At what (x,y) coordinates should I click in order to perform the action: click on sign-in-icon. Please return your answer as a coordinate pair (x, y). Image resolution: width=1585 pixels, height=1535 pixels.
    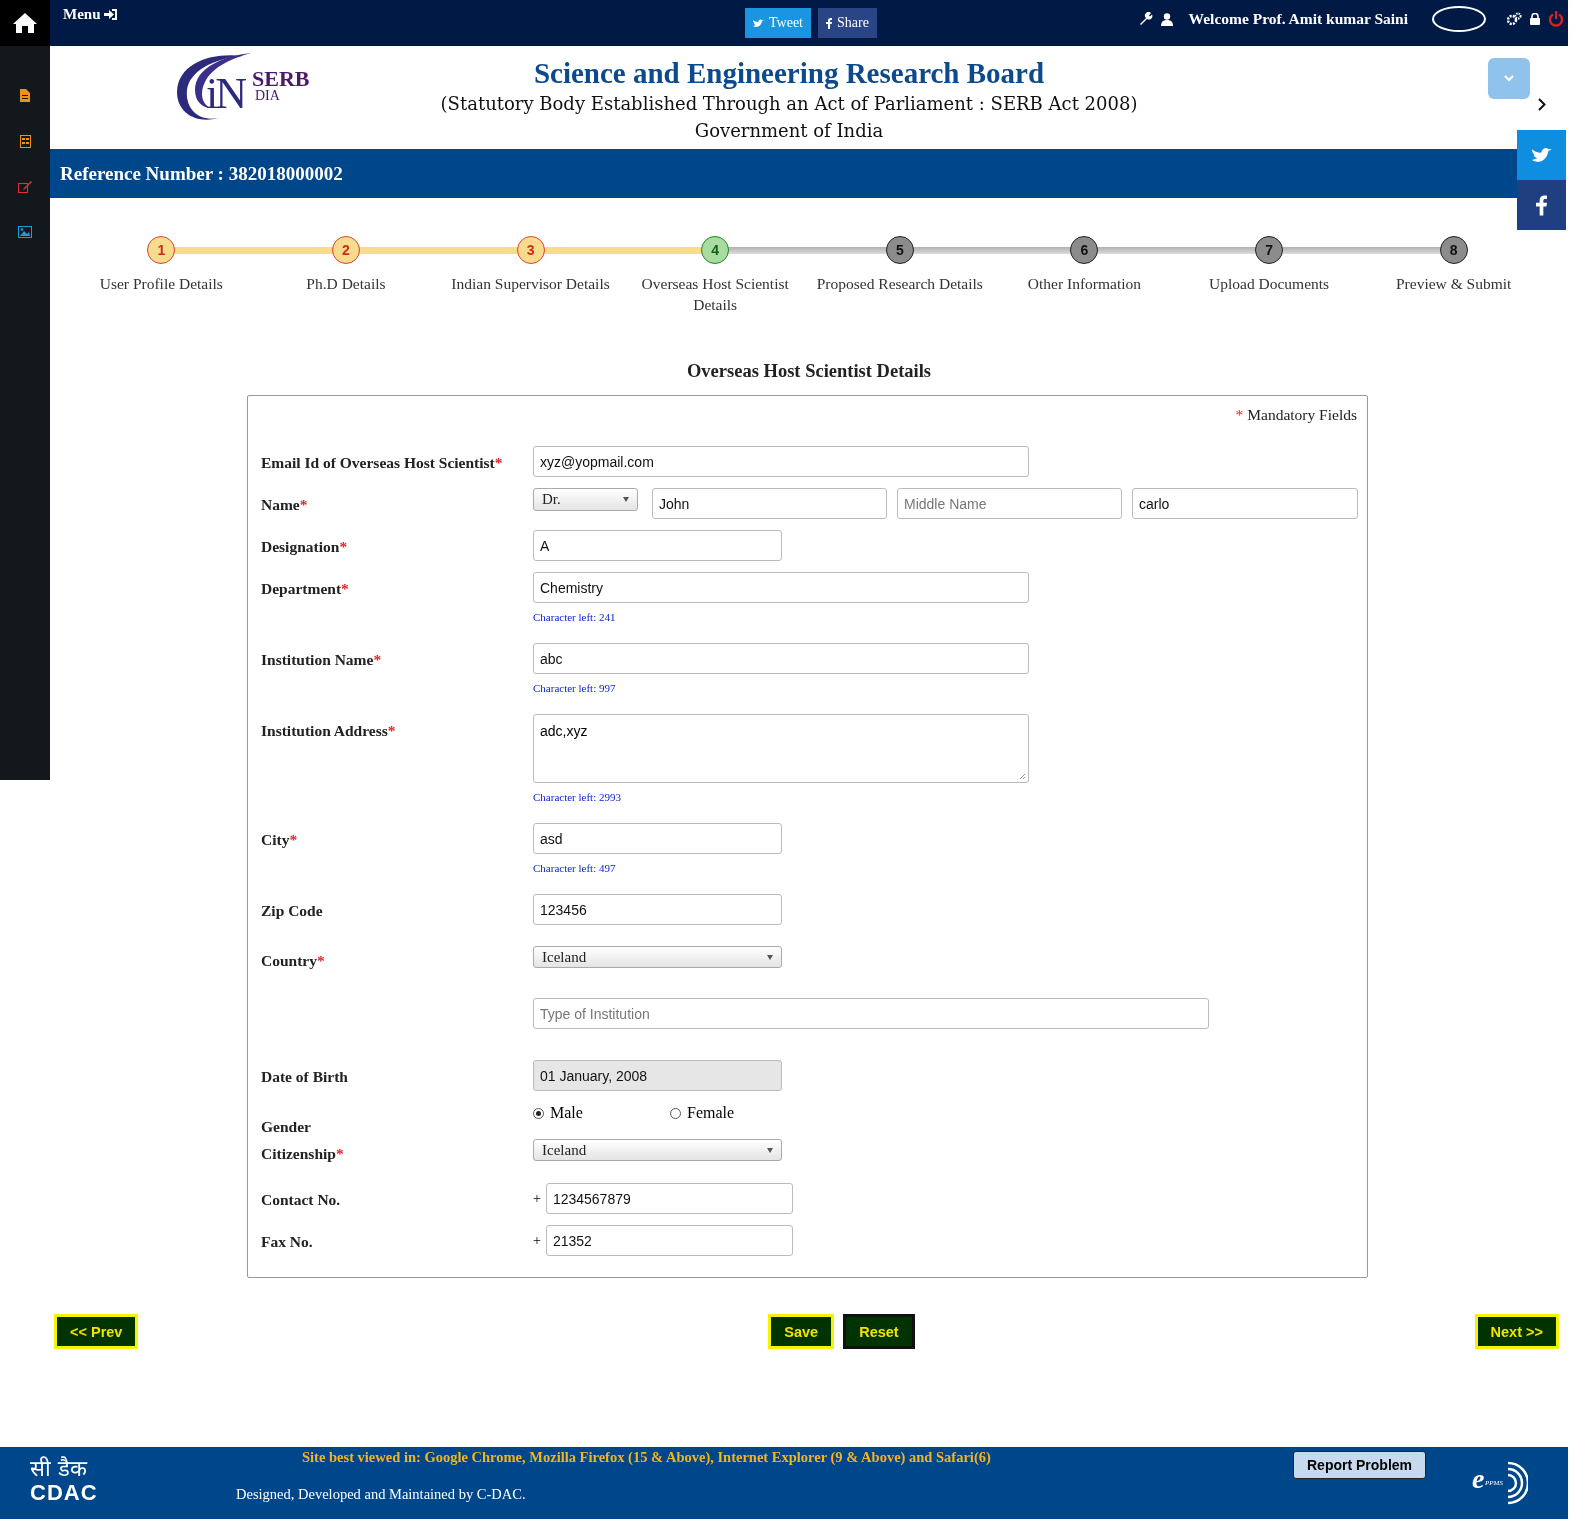
    Looking at the image, I should click on (110, 14).